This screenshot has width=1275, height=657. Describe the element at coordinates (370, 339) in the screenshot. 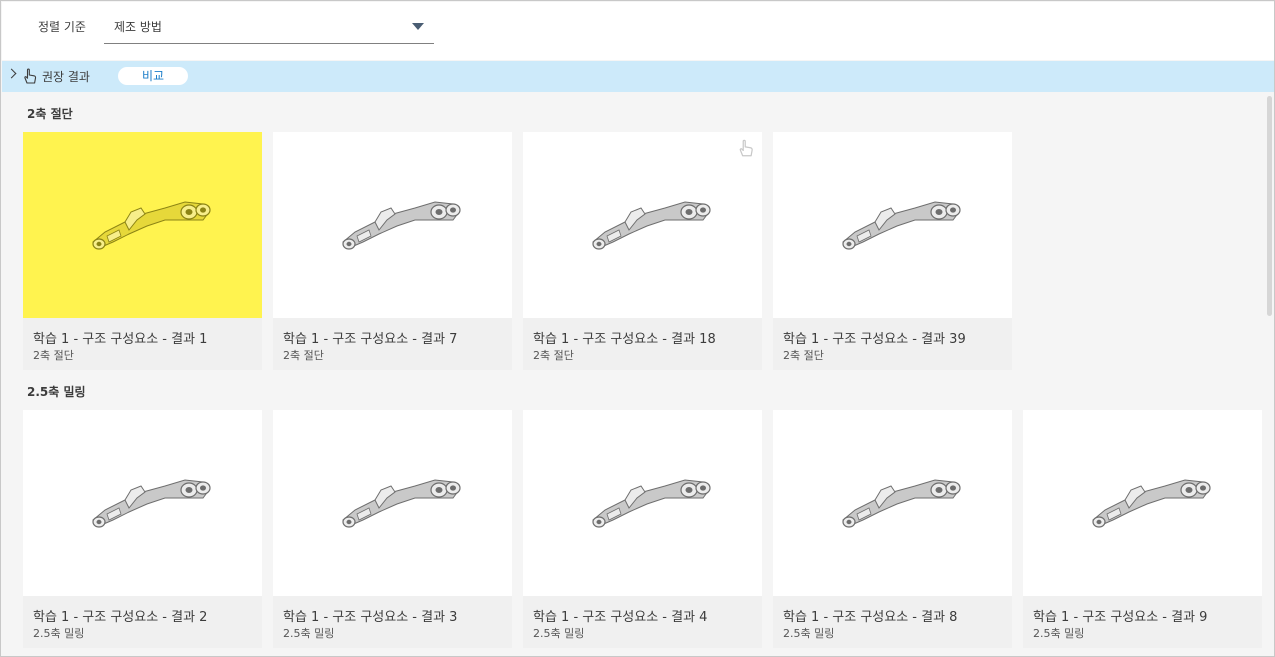

I see `result-name: 학습 1 - 구조 구성요소 - 결과 7` at that location.